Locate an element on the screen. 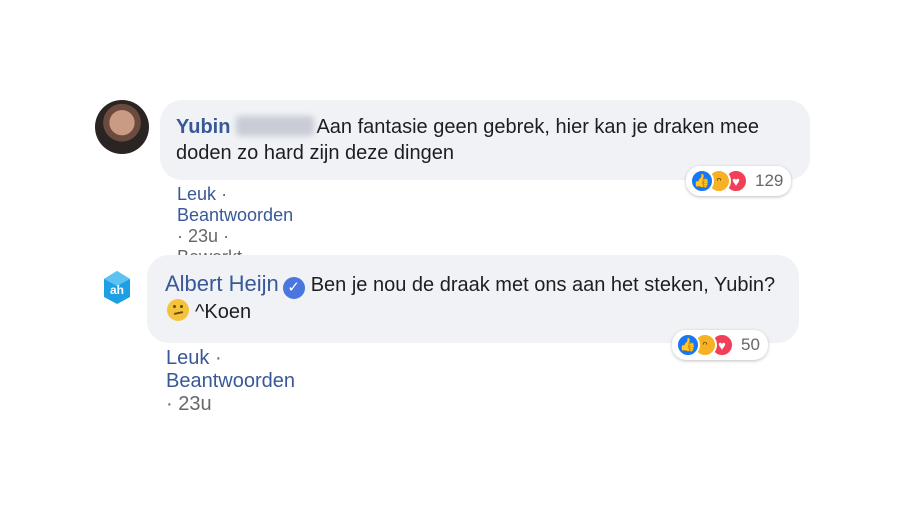 The image size is (920, 518). blurred-surname is located at coordinates (275, 126).